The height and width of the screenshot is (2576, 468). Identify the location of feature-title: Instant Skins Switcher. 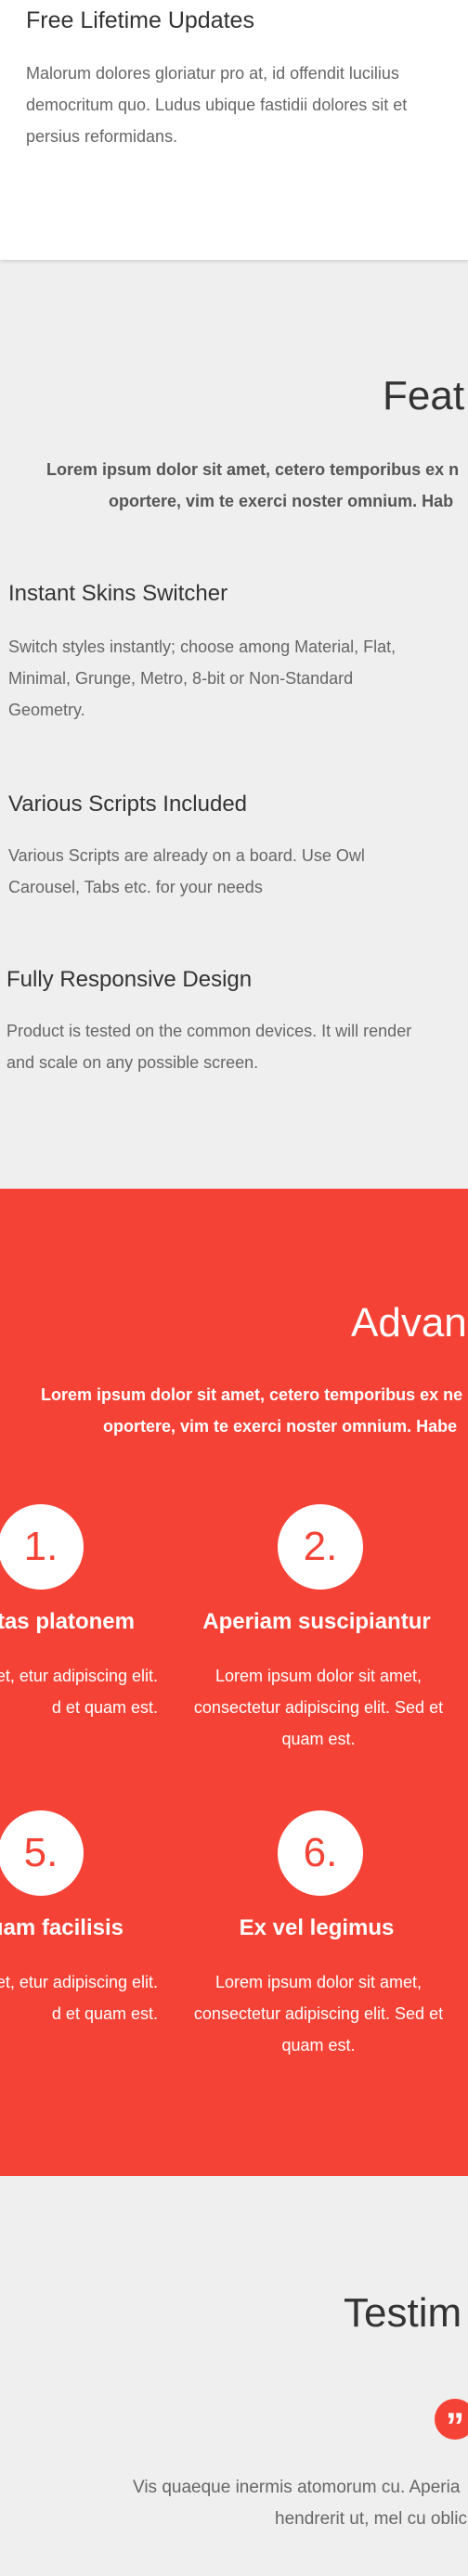
(118, 594).